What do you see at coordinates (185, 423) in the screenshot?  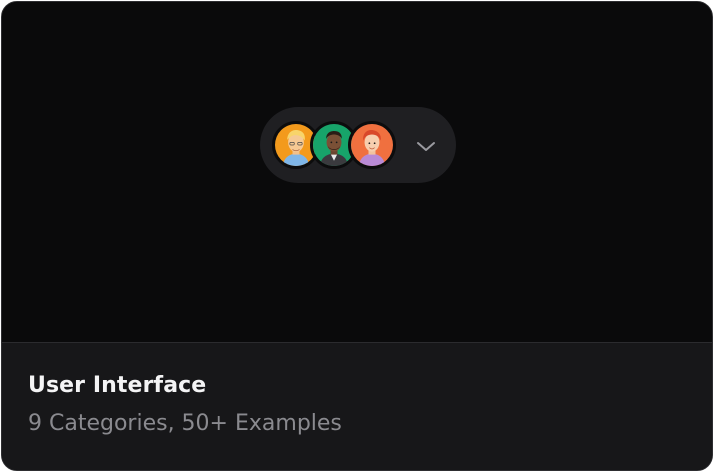 I see `card-subtitle: 9 Categories, 50+ Examples` at bounding box center [185, 423].